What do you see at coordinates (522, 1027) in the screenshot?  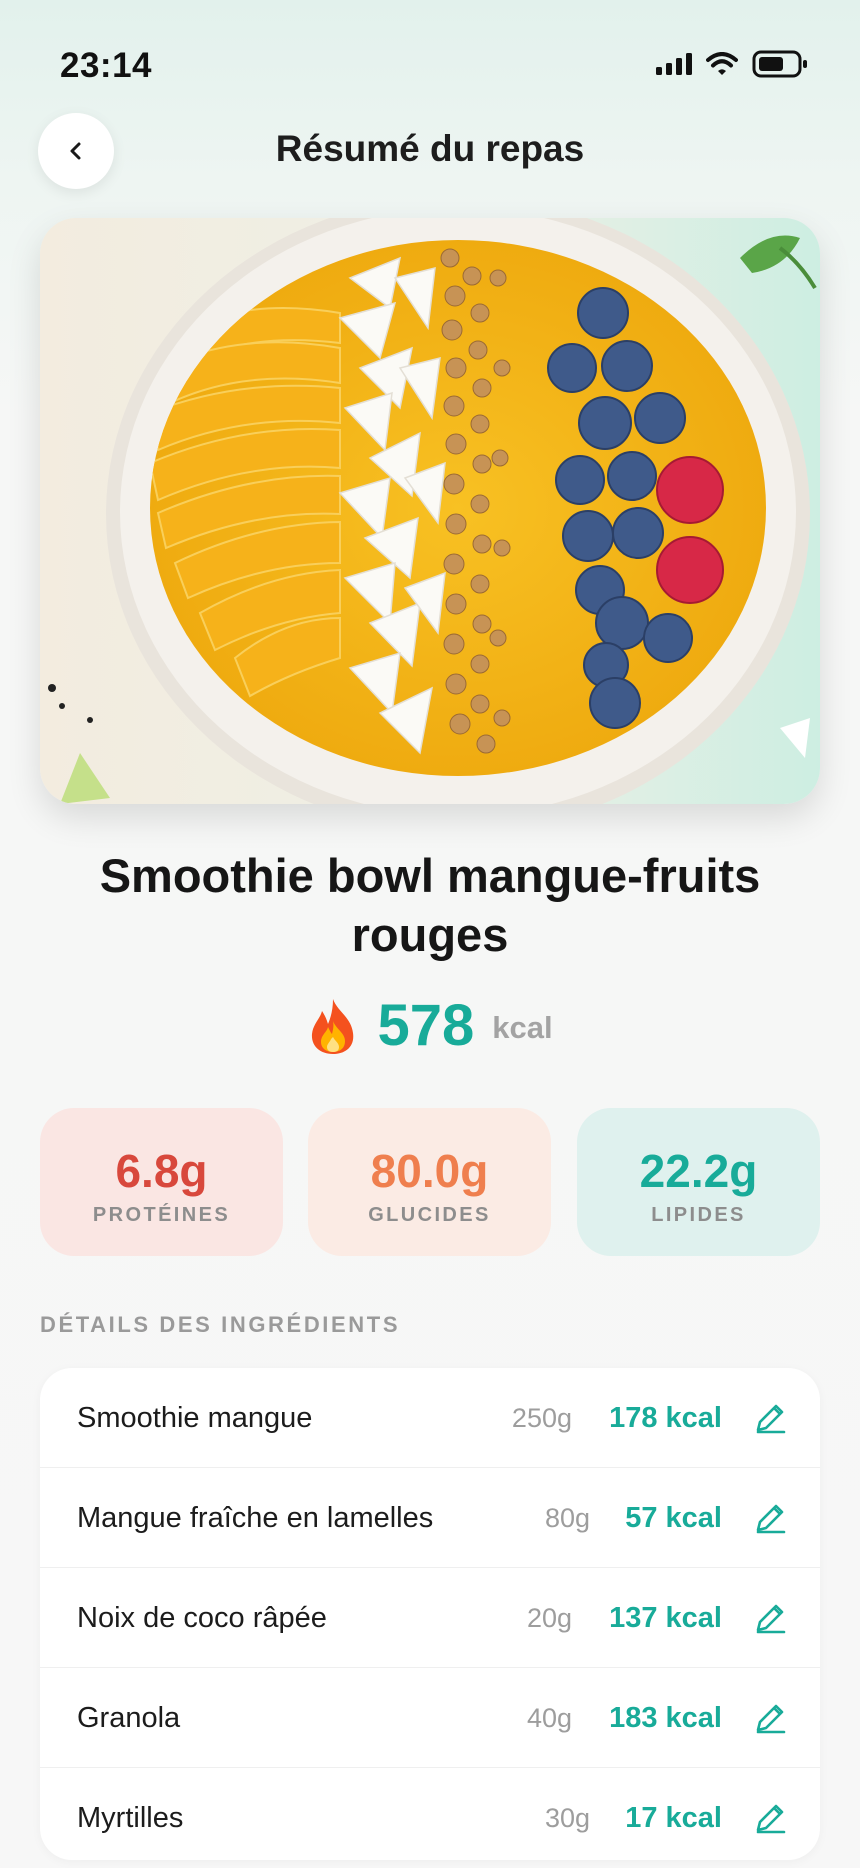 I see `calories-unit: kcal` at bounding box center [522, 1027].